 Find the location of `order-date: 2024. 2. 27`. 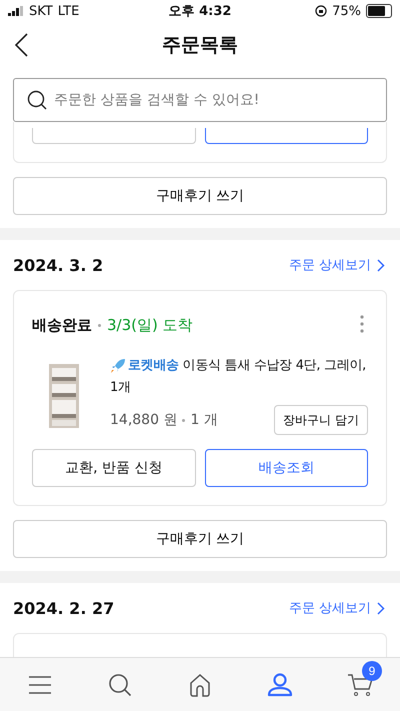

order-date: 2024. 2. 27 is located at coordinates (63, 608).